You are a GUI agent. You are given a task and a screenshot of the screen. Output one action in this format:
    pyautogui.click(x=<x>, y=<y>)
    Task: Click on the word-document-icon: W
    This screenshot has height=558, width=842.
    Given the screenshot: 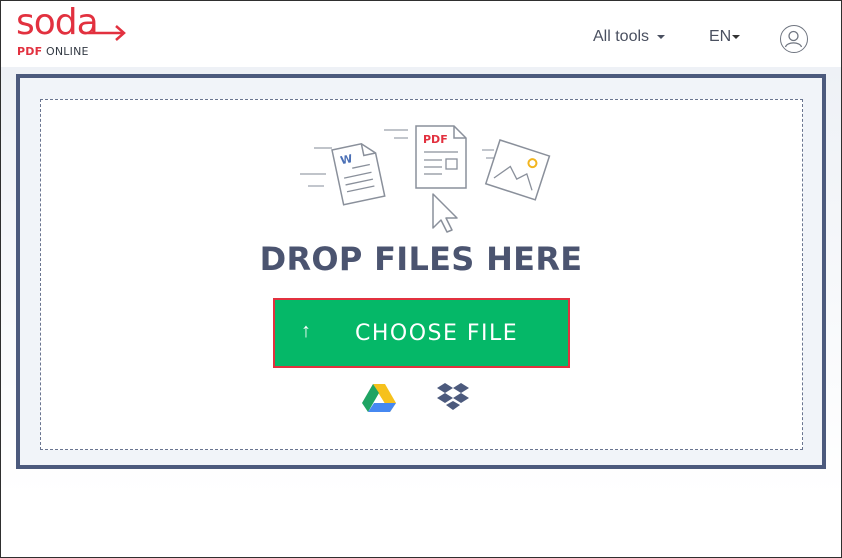 What is the action you would take?
    pyautogui.click(x=358, y=174)
    